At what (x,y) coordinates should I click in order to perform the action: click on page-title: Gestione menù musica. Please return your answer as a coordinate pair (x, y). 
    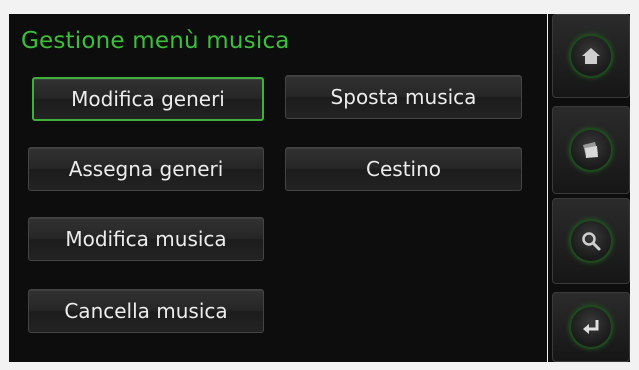
    Looking at the image, I should click on (155, 41).